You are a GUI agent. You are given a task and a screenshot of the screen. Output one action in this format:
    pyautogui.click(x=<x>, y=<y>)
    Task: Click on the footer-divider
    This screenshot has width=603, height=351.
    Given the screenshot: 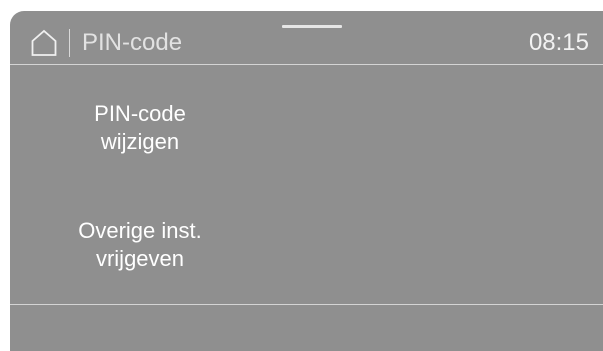 What is the action you would take?
    pyautogui.click(x=306, y=304)
    